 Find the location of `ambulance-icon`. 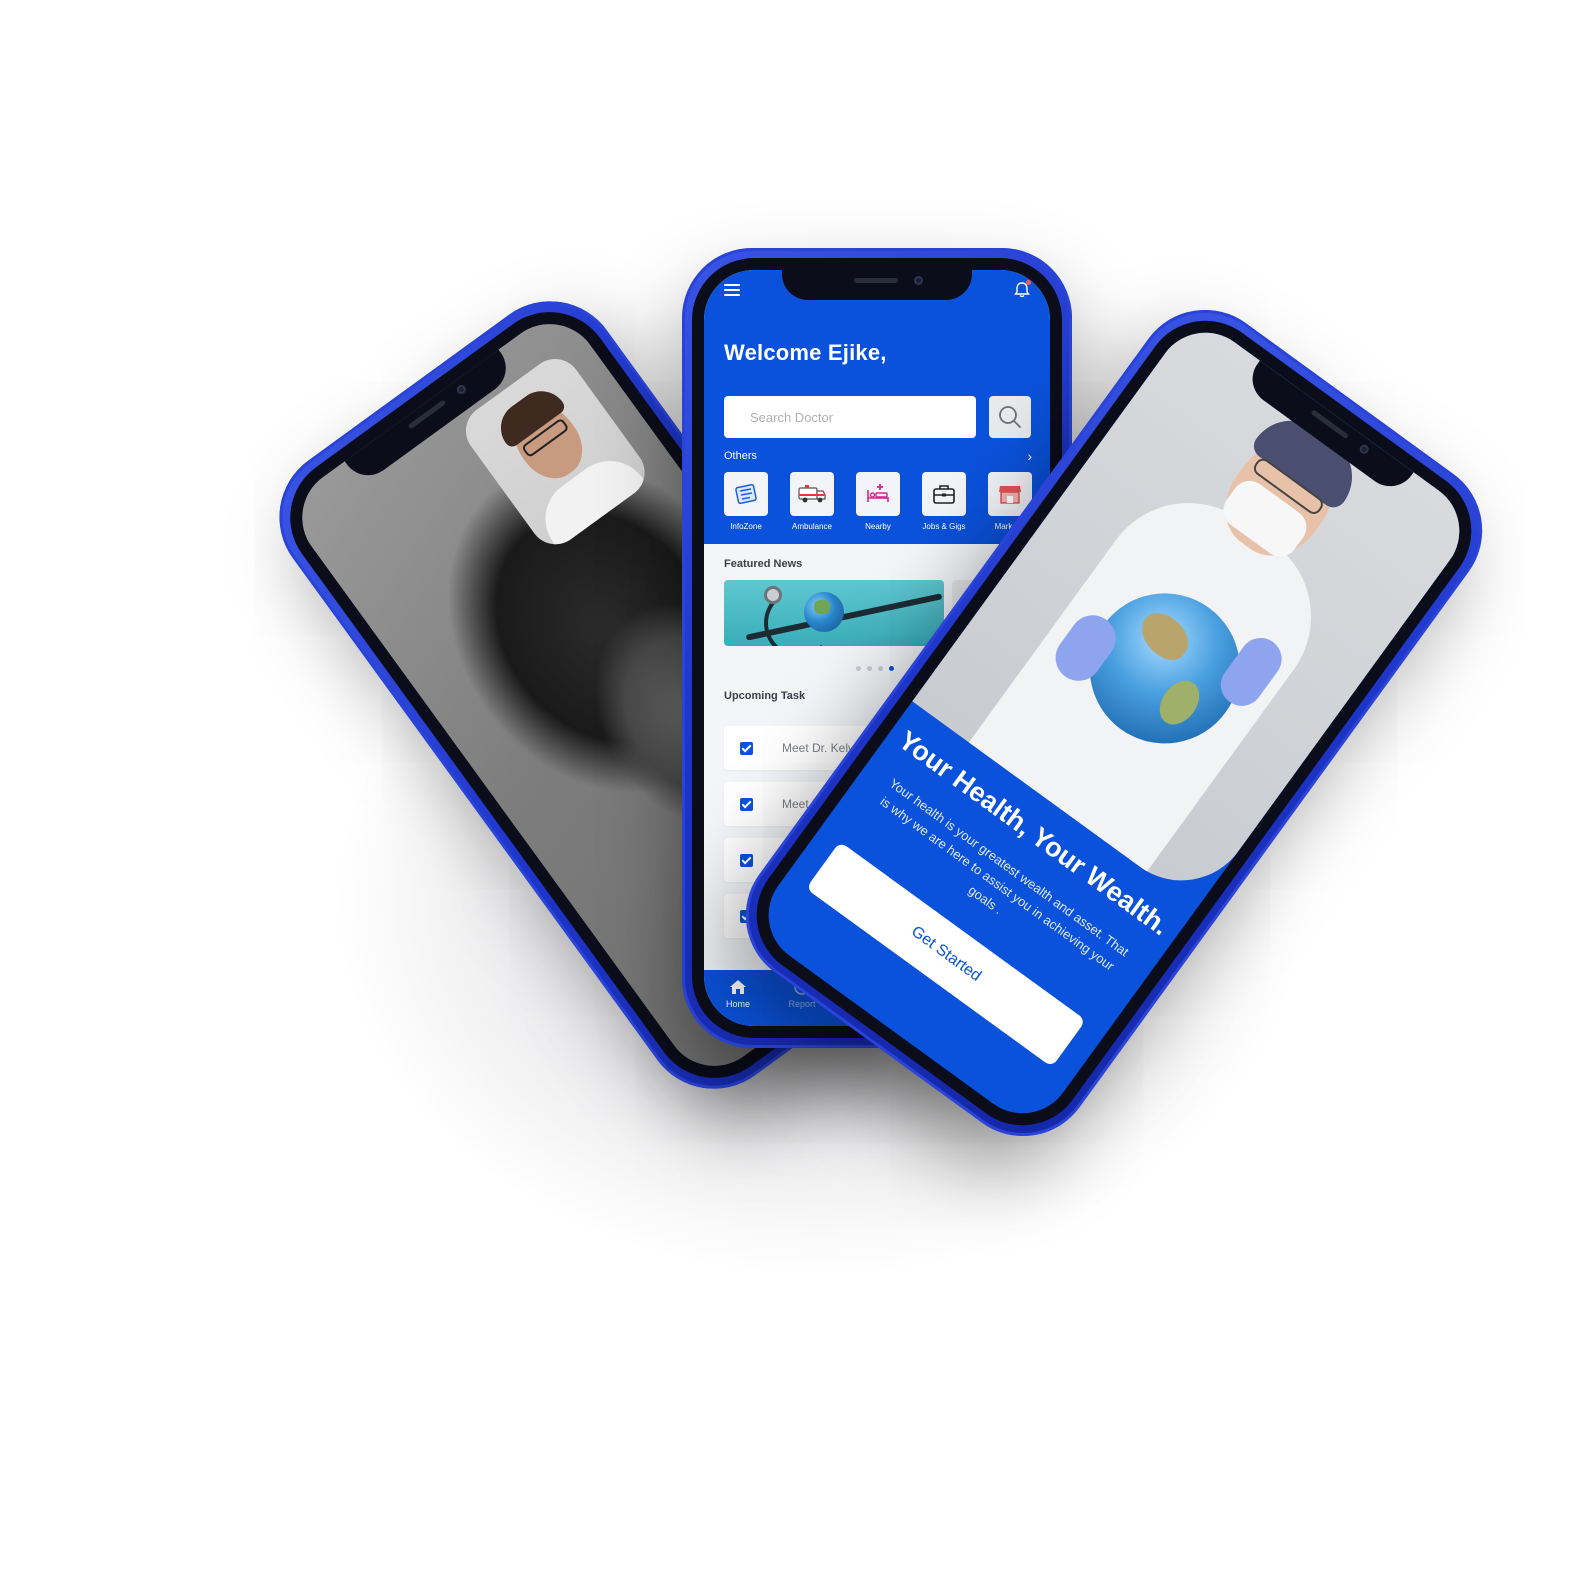

ambulance-icon is located at coordinates (812, 494).